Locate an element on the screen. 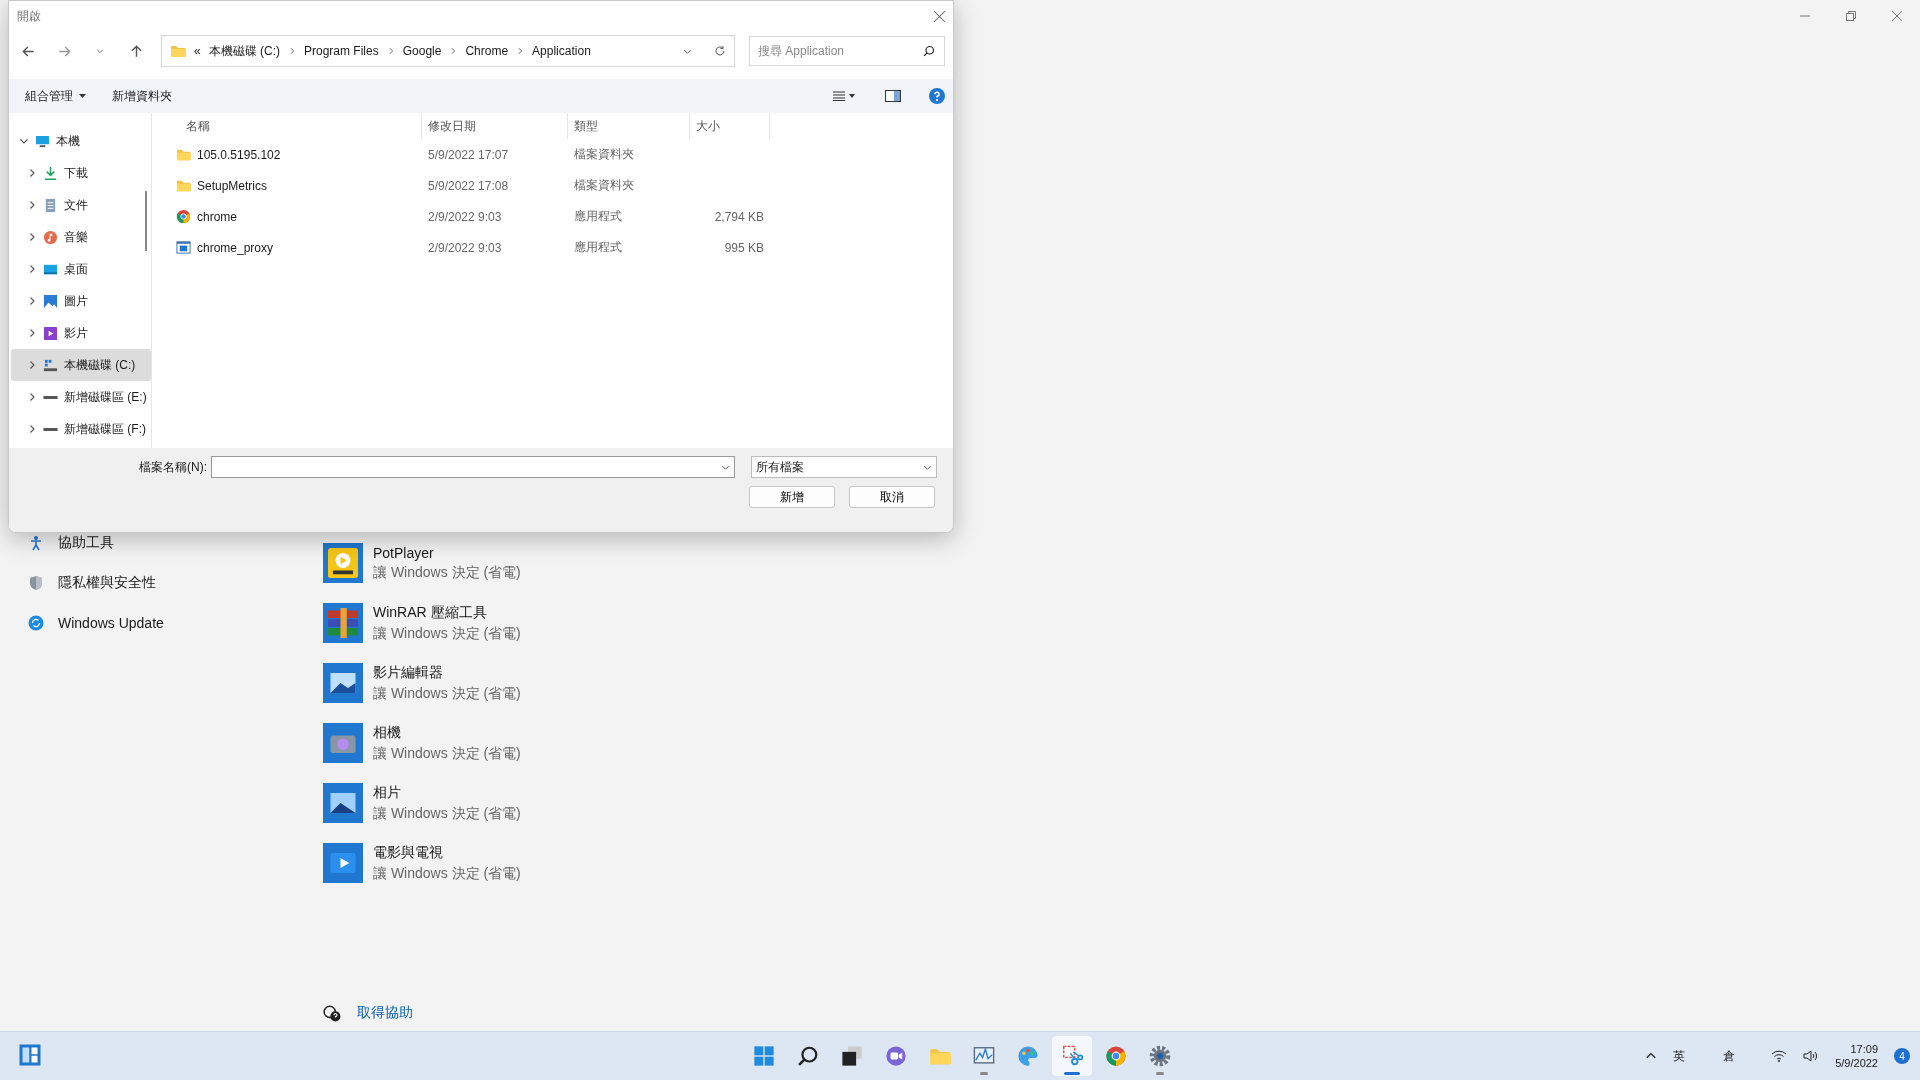 The width and height of the screenshot is (1920, 1080). file-name: 105.0.5195.102 is located at coordinates (239, 154).